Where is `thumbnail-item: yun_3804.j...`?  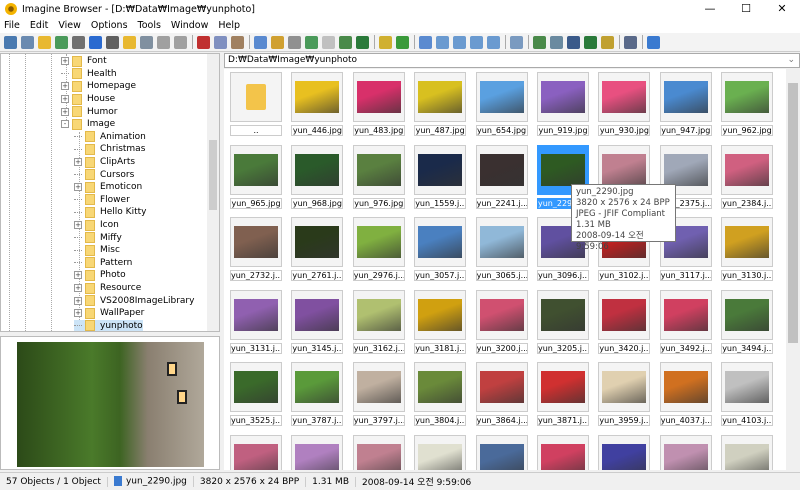 thumbnail-item: yun_3804.j... is located at coordinates (440, 394).